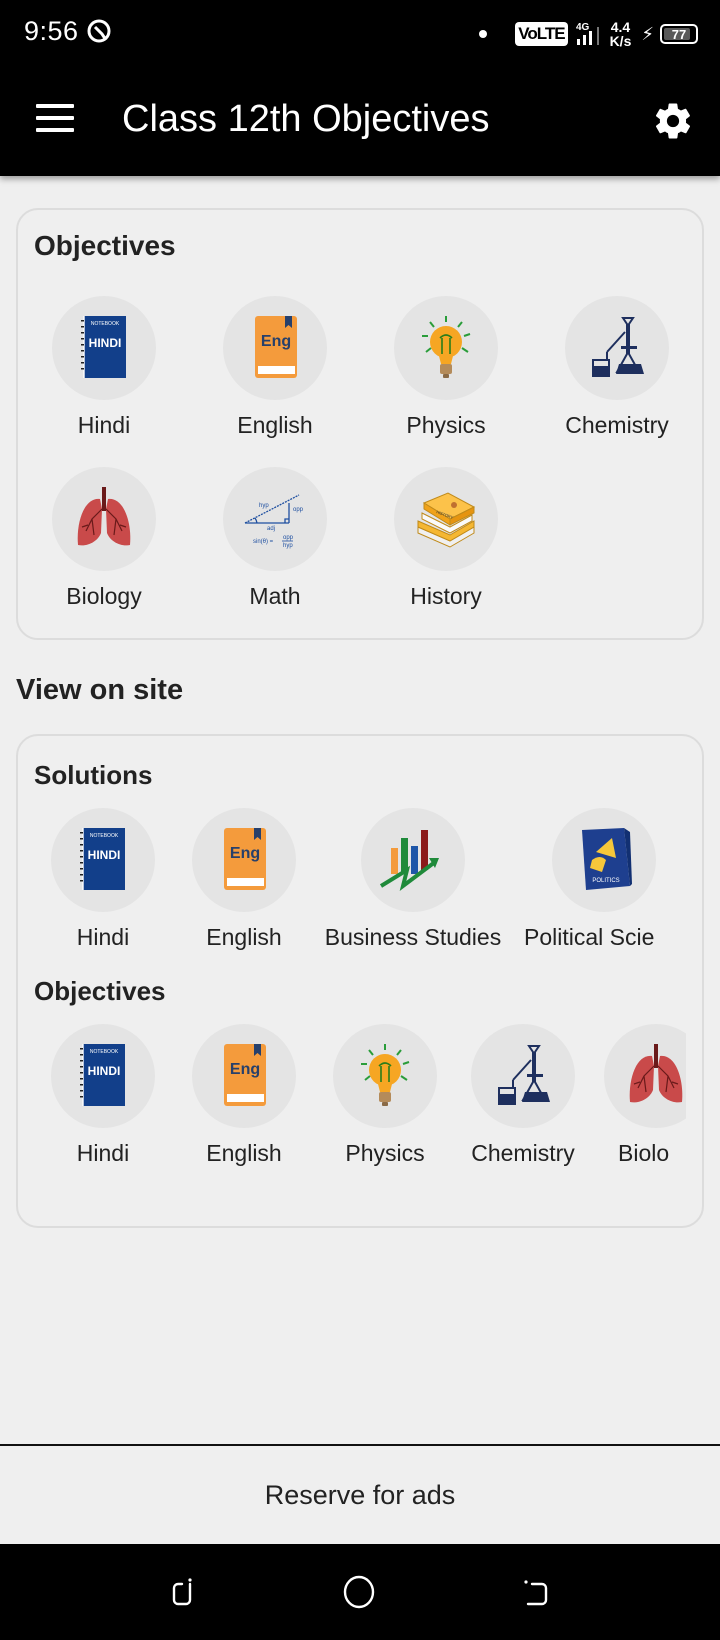 The height and width of the screenshot is (1640, 720). What do you see at coordinates (360, 34) in the screenshot?
I see `status-bar: 9:56 VoLTE 4G 4.4 K/s ⚡ 77` at bounding box center [360, 34].